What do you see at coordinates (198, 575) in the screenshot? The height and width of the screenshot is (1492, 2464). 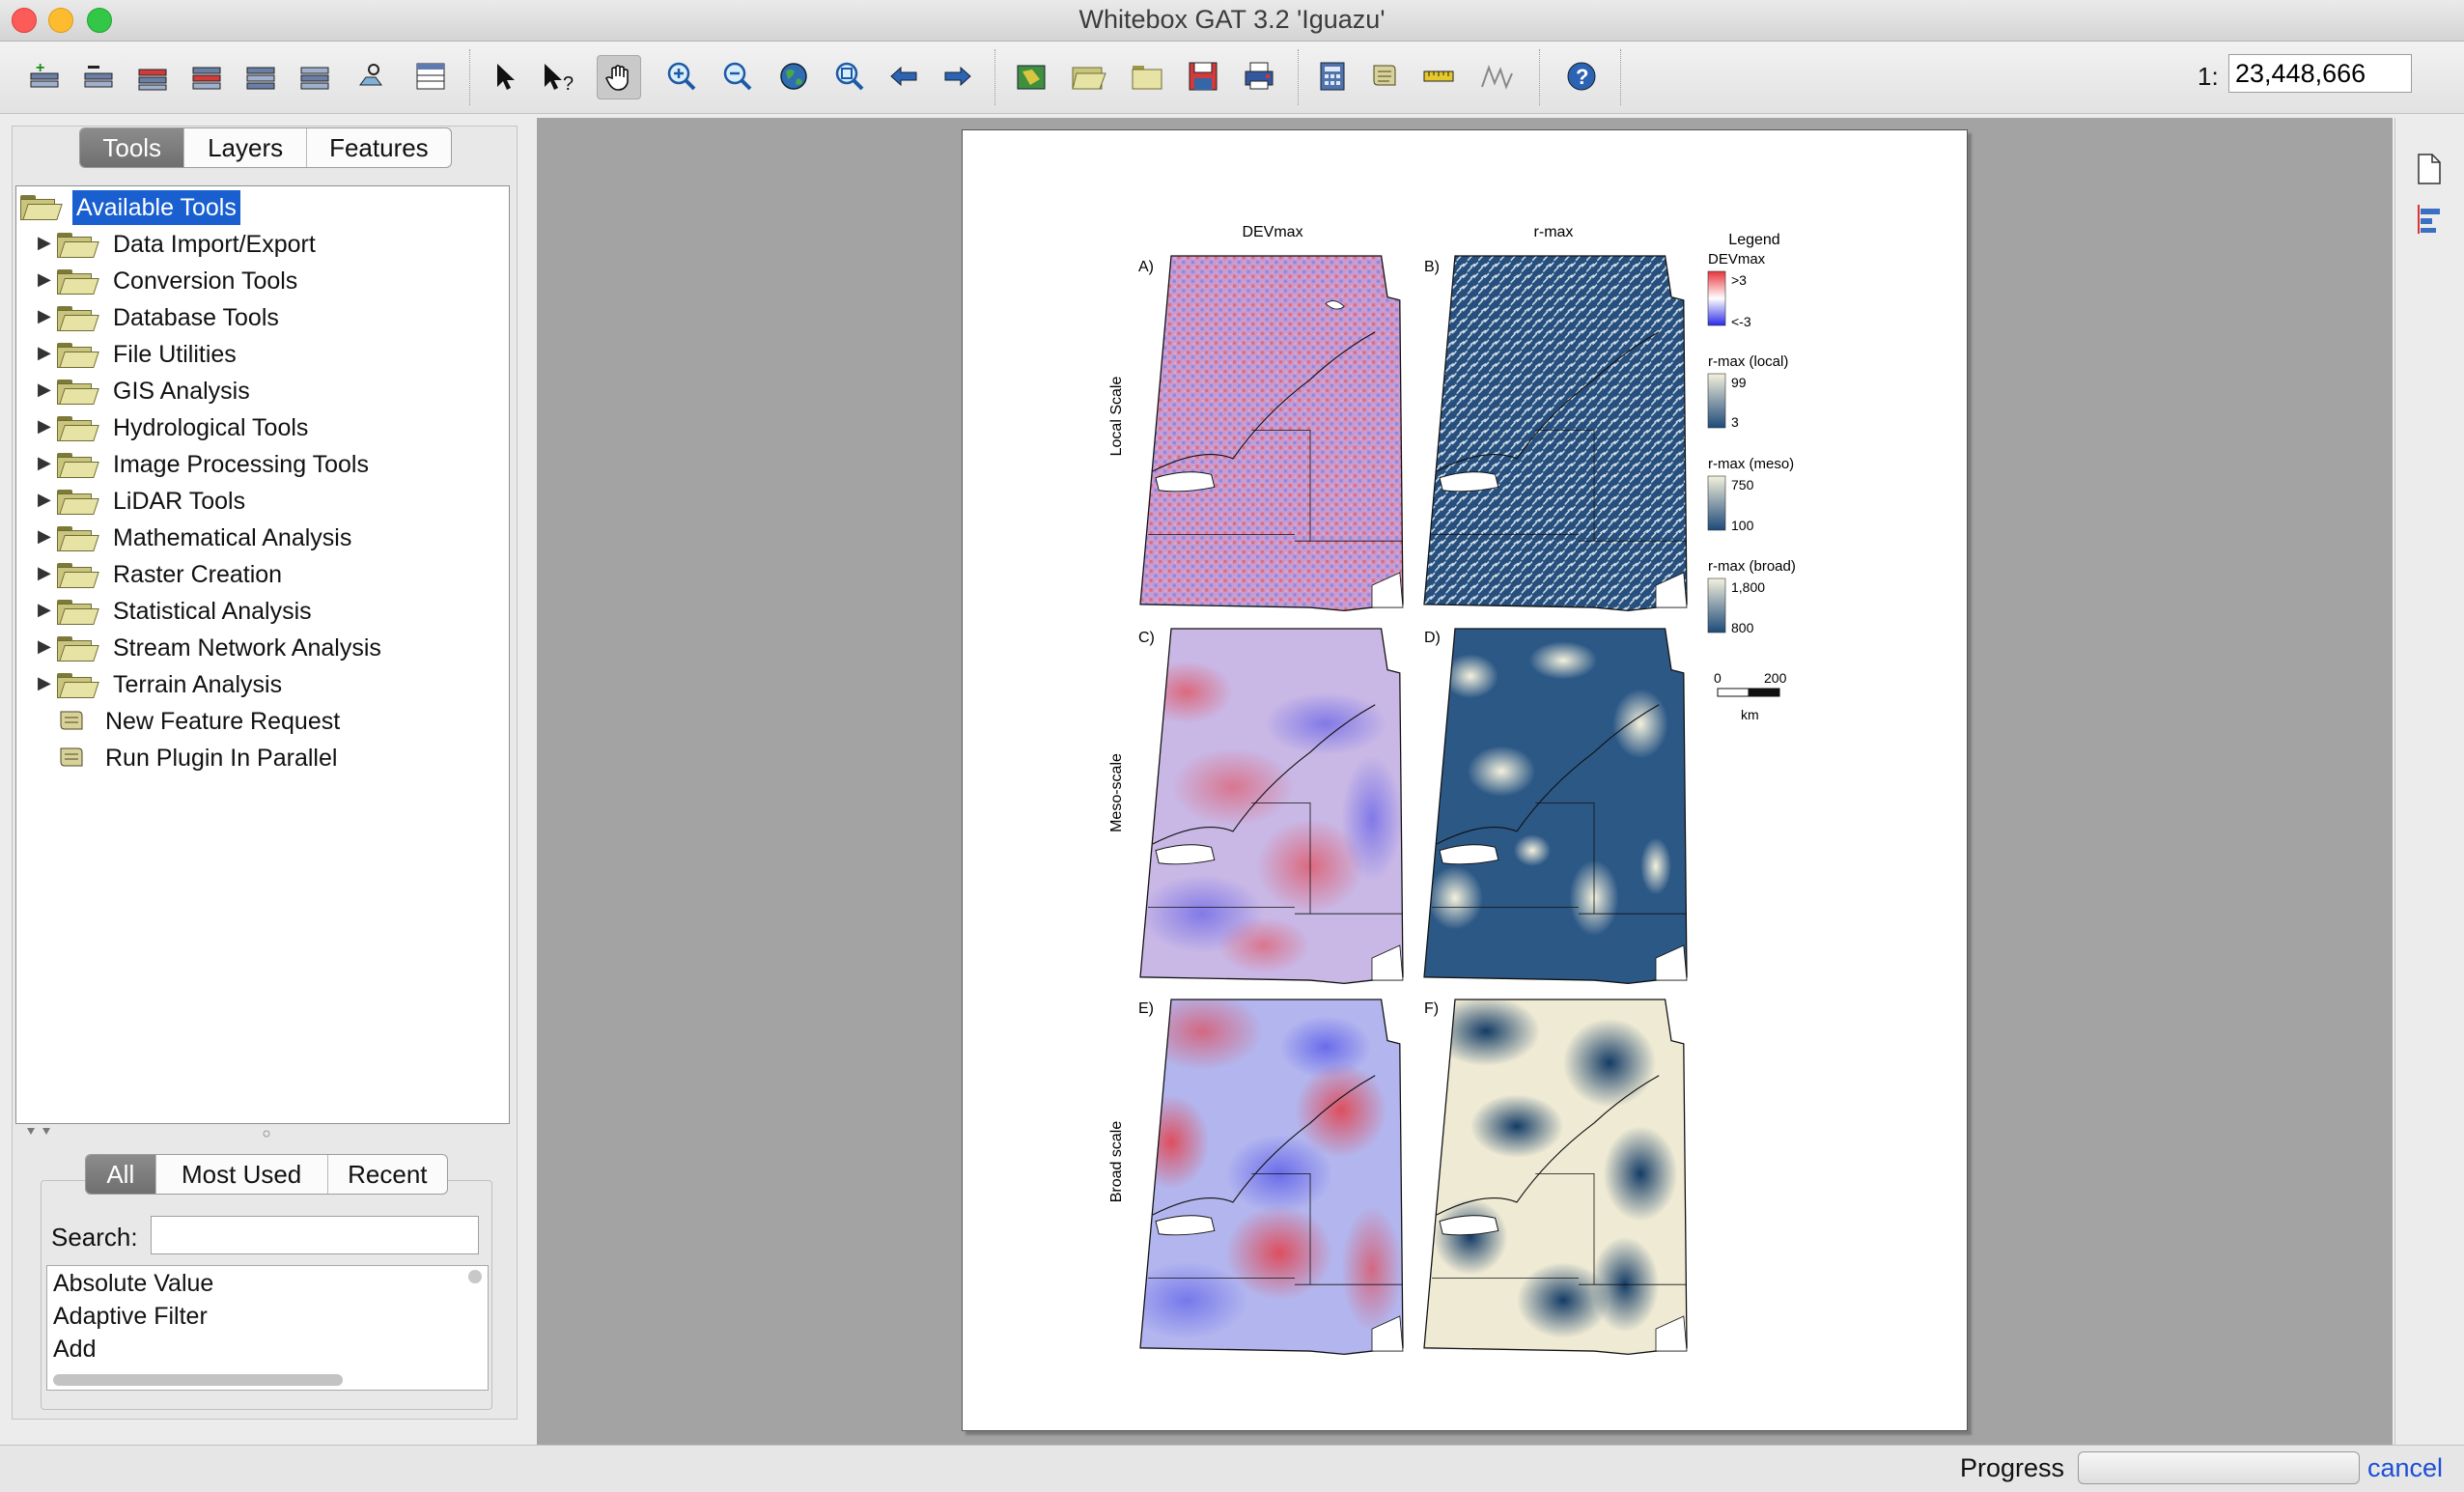 I see `tree-item-raster-creation: Raster Creation` at bounding box center [198, 575].